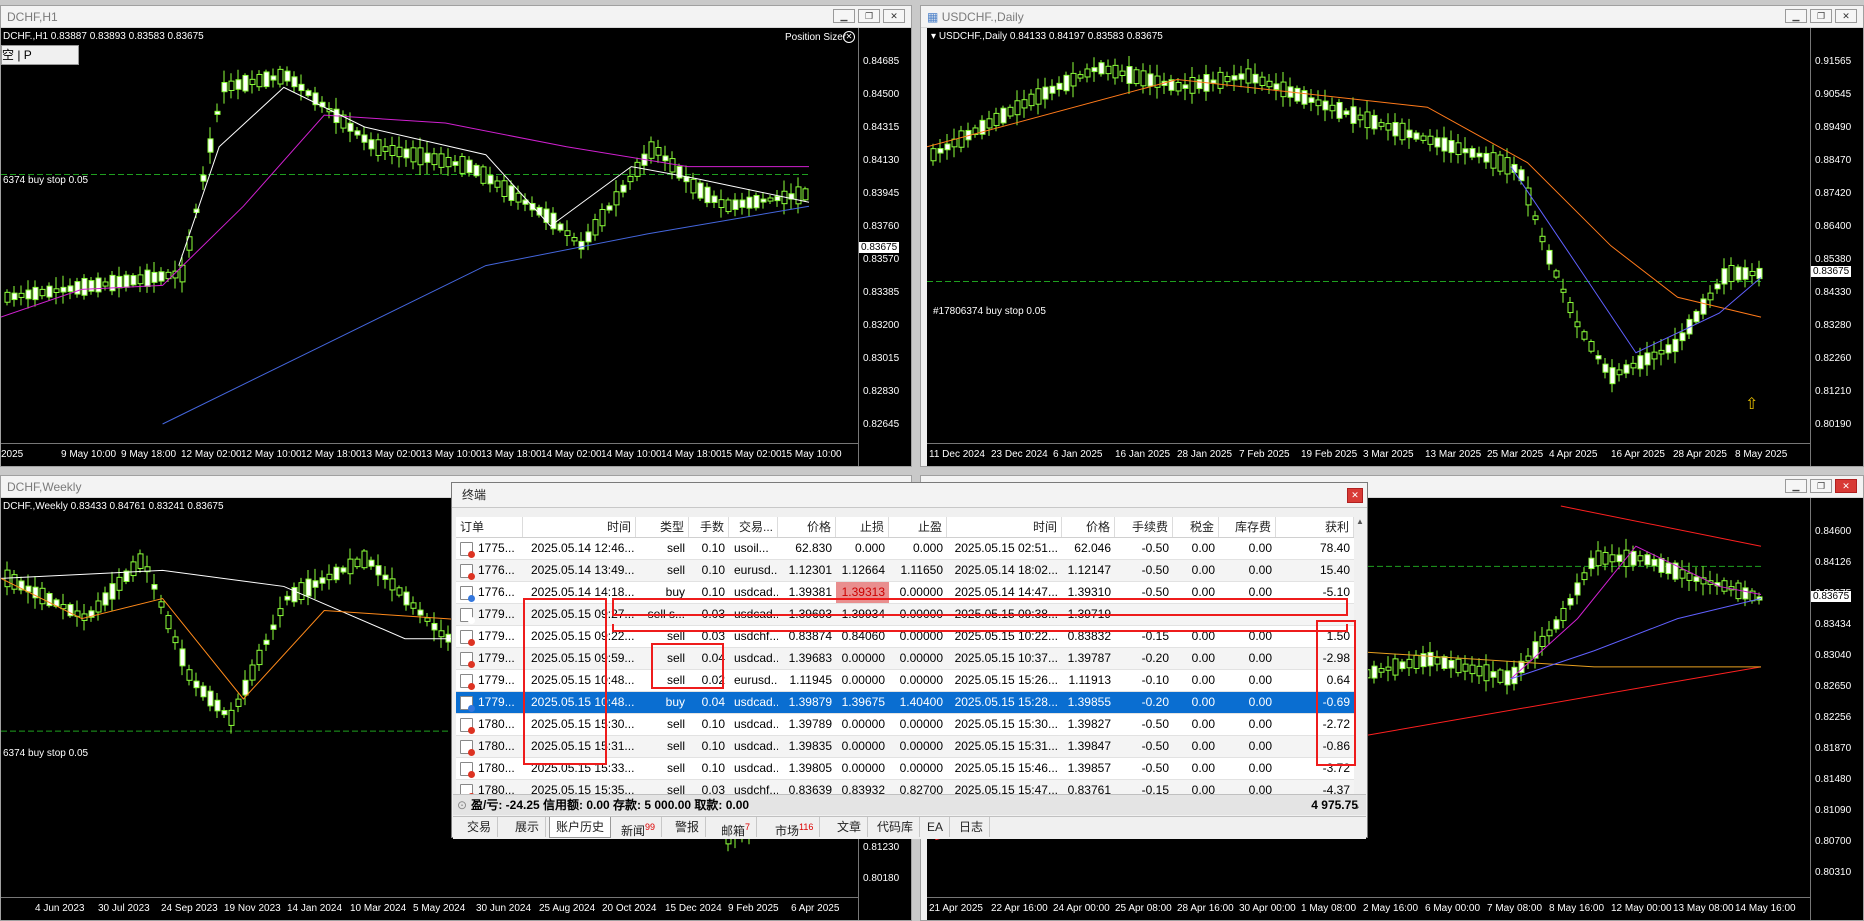 This screenshot has height=921, width=1864. I want to click on tab-7: 文章, so click(850, 827).